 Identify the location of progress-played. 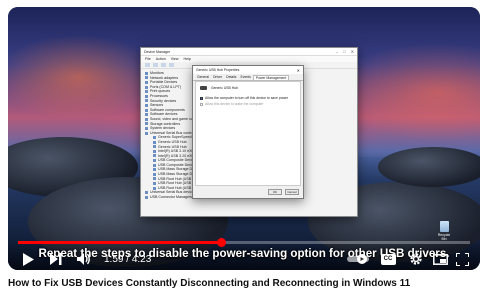
(120, 242).